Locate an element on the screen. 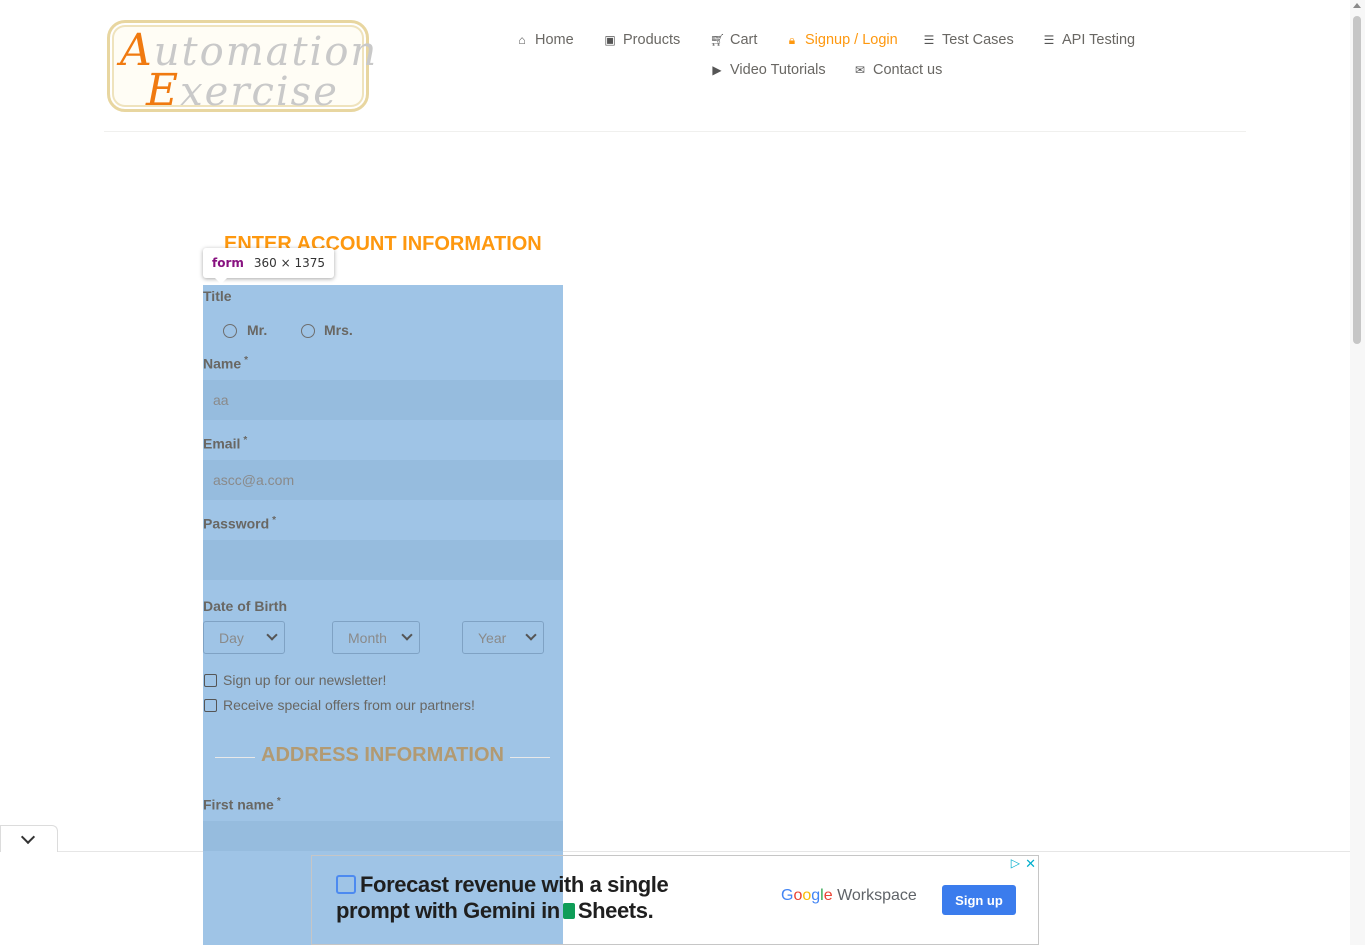 This screenshot has height=945, width=1365. title-mrs-radio is located at coordinates (308, 331).